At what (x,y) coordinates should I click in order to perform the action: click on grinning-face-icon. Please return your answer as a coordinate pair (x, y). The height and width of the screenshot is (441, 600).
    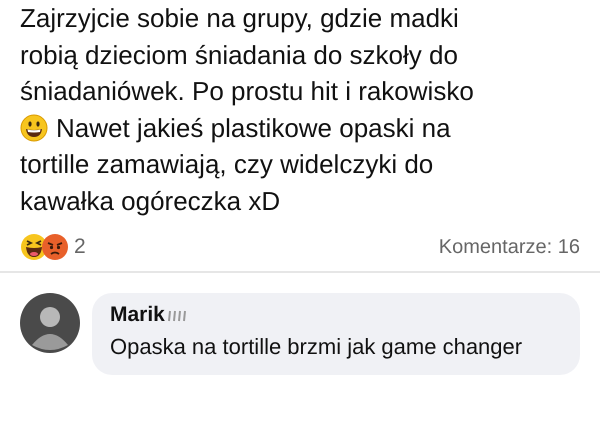
    Looking at the image, I should click on (34, 128).